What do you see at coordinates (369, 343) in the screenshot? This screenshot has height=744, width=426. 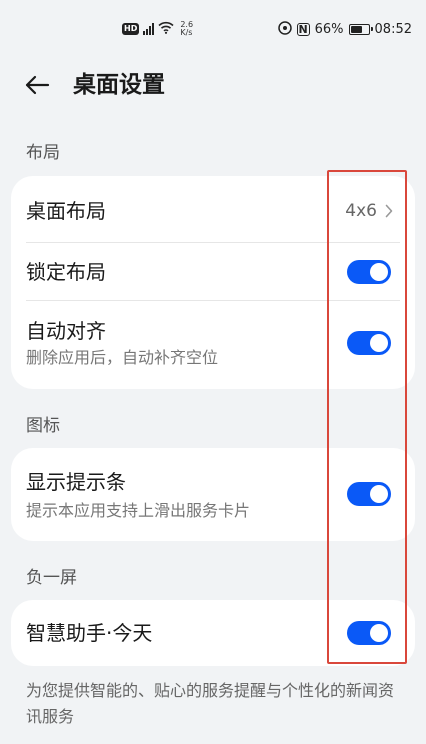 I see `auto-align-toggle` at bounding box center [369, 343].